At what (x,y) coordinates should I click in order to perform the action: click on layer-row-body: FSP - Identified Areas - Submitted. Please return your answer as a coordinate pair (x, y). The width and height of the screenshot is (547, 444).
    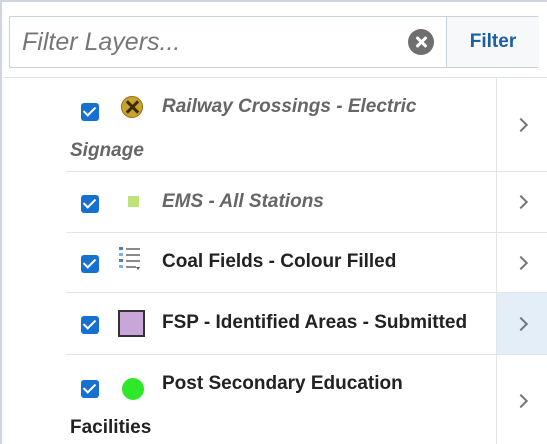
    Looking at the image, I should click on (281, 323).